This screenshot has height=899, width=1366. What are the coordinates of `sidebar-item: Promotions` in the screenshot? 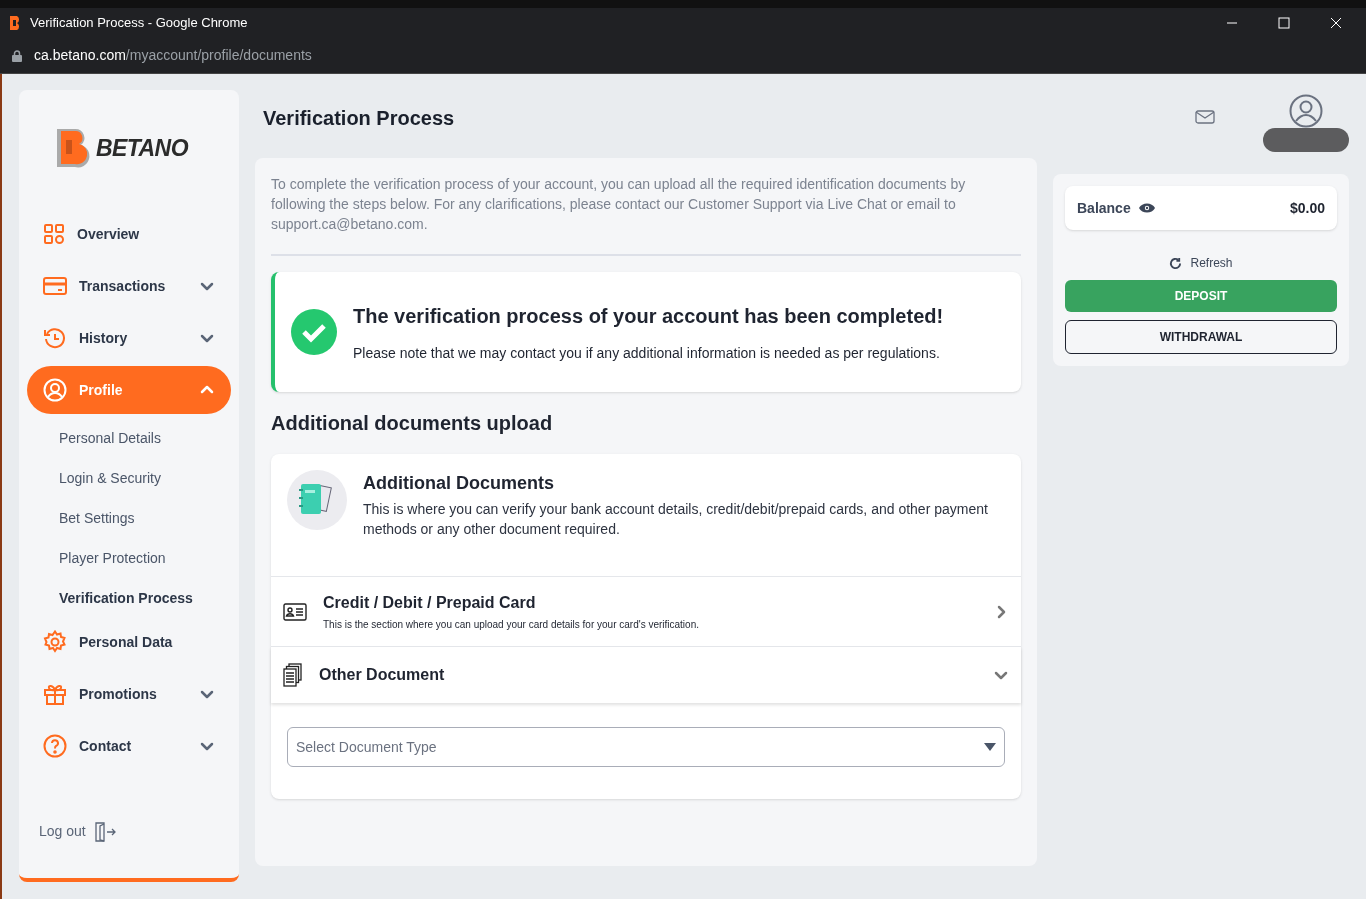 It's located at (129, 694).